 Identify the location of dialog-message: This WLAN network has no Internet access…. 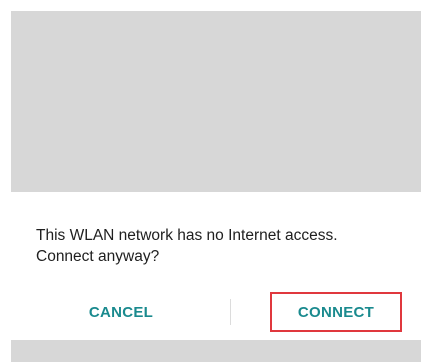
(221, 246).